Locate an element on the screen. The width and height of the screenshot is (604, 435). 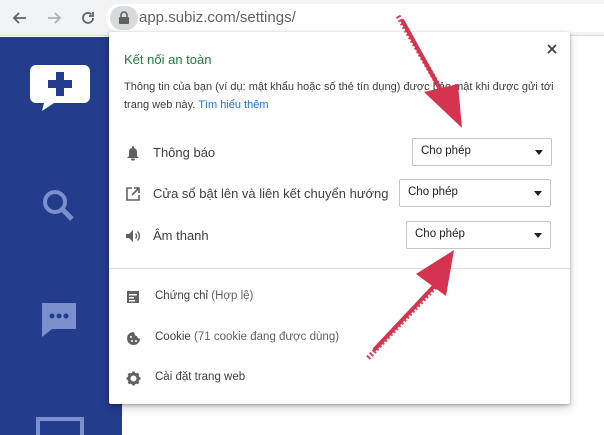
certificate-row: Chứng chỉ (Hợp lệ) is located at coordinates (339, 297).